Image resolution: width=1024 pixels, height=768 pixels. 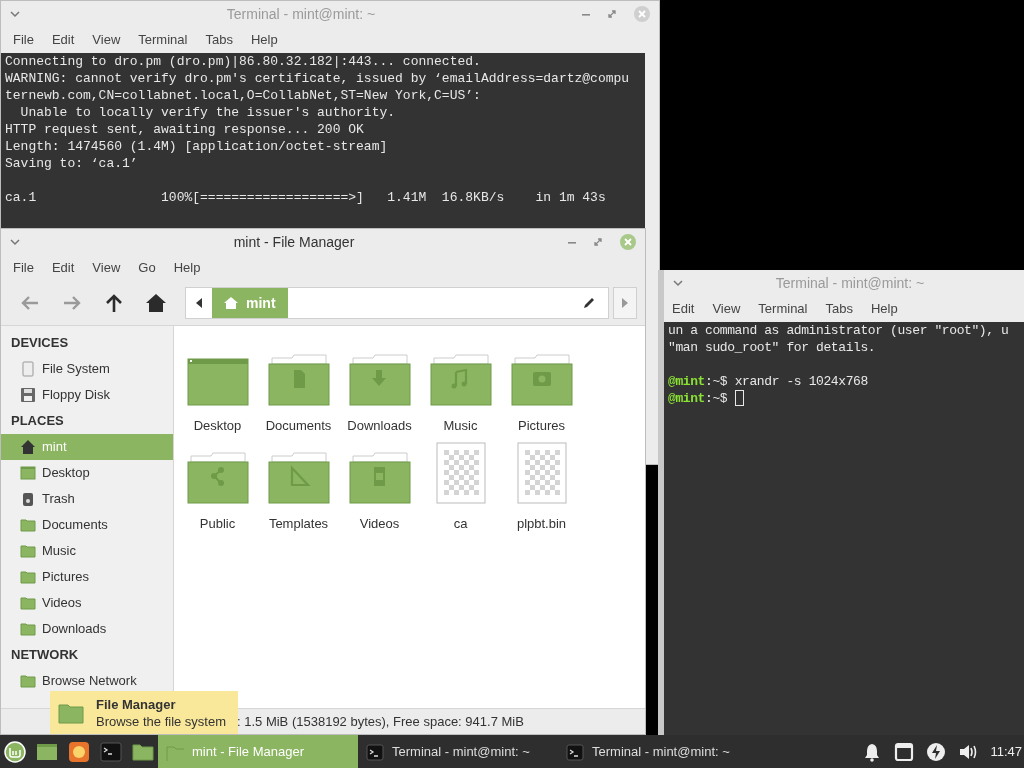 What do you see at coordinates (628, 242) in the screenshot?
I see `close-icon` at bounding box center [628, 242].